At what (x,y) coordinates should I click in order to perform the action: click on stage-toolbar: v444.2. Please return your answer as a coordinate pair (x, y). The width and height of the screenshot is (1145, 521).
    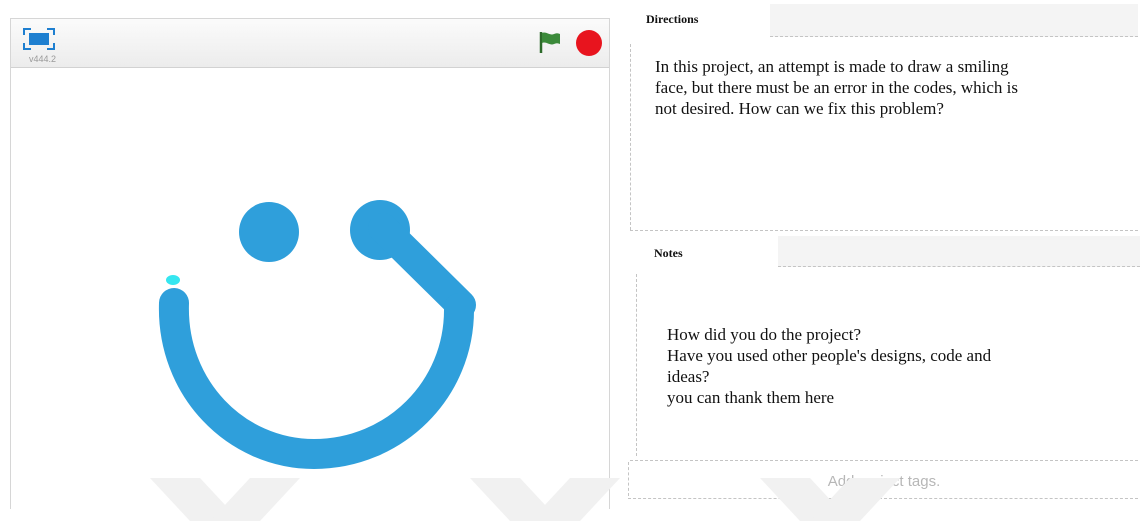
    Looking at the image, I should click on (310, 43).